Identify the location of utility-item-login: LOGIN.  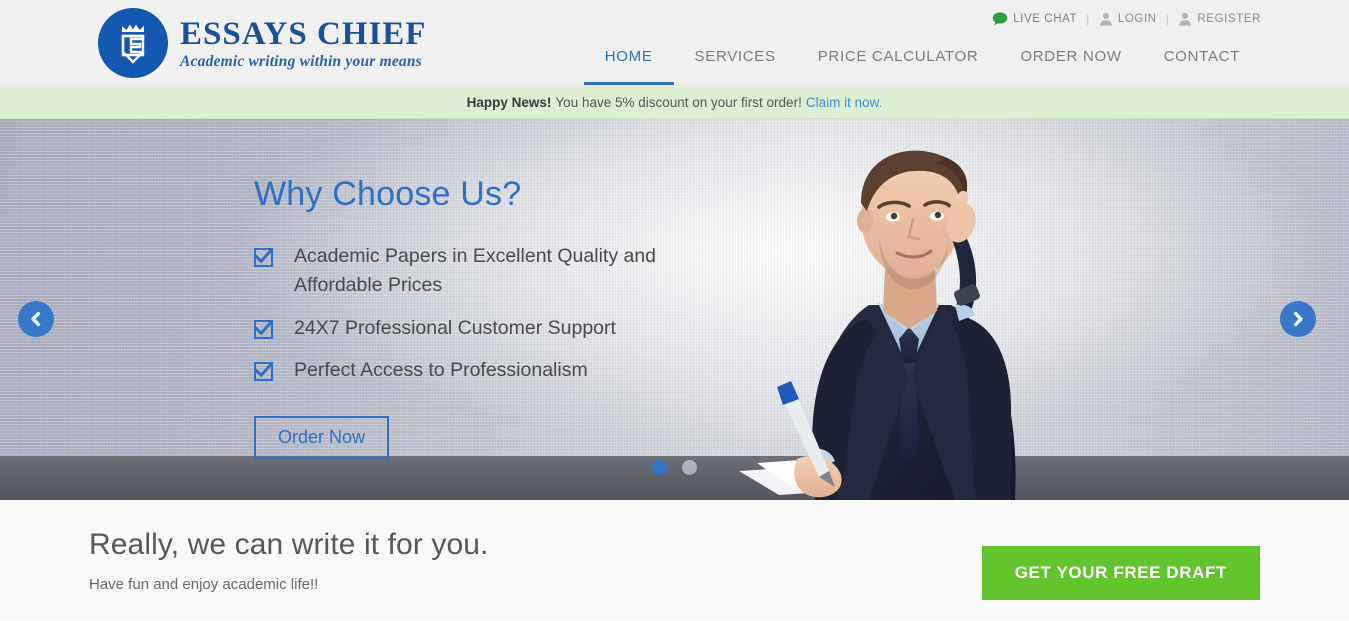
(1128, 19).